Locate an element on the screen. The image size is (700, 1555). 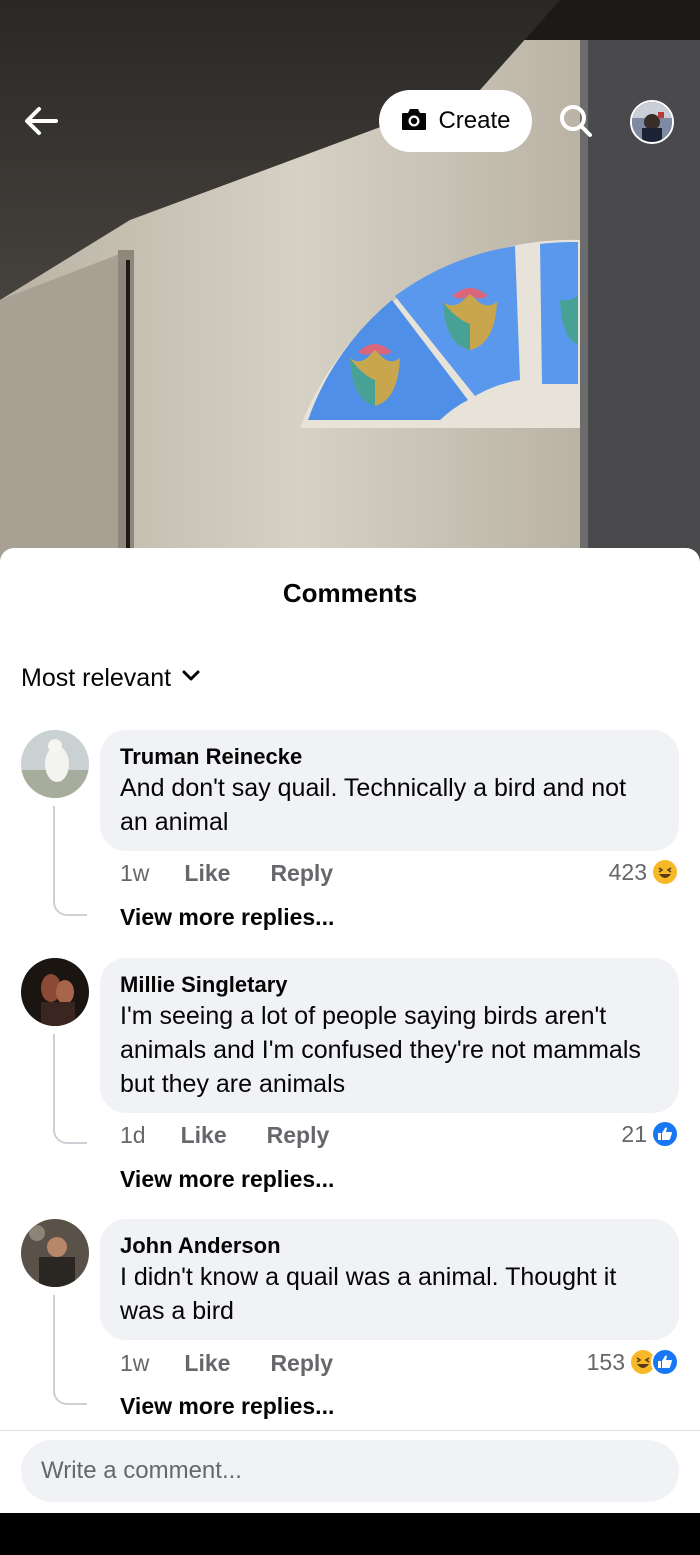
search-icon is located at coordinates (576, 123).